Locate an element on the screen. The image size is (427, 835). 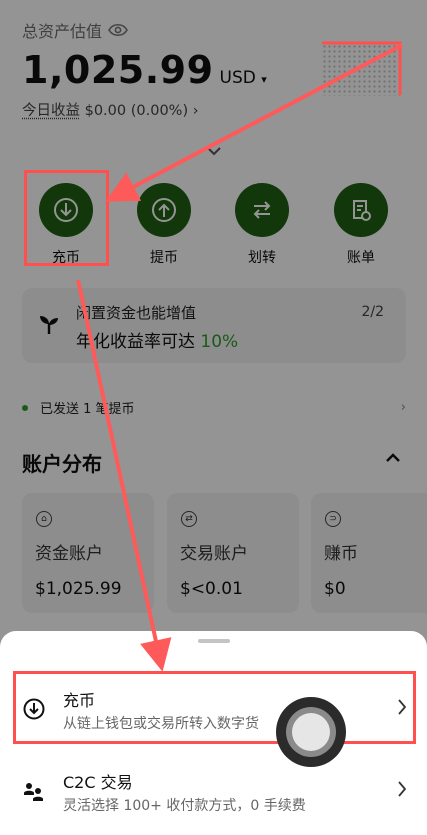
sheet-handle is located at coordinates (214, 641).